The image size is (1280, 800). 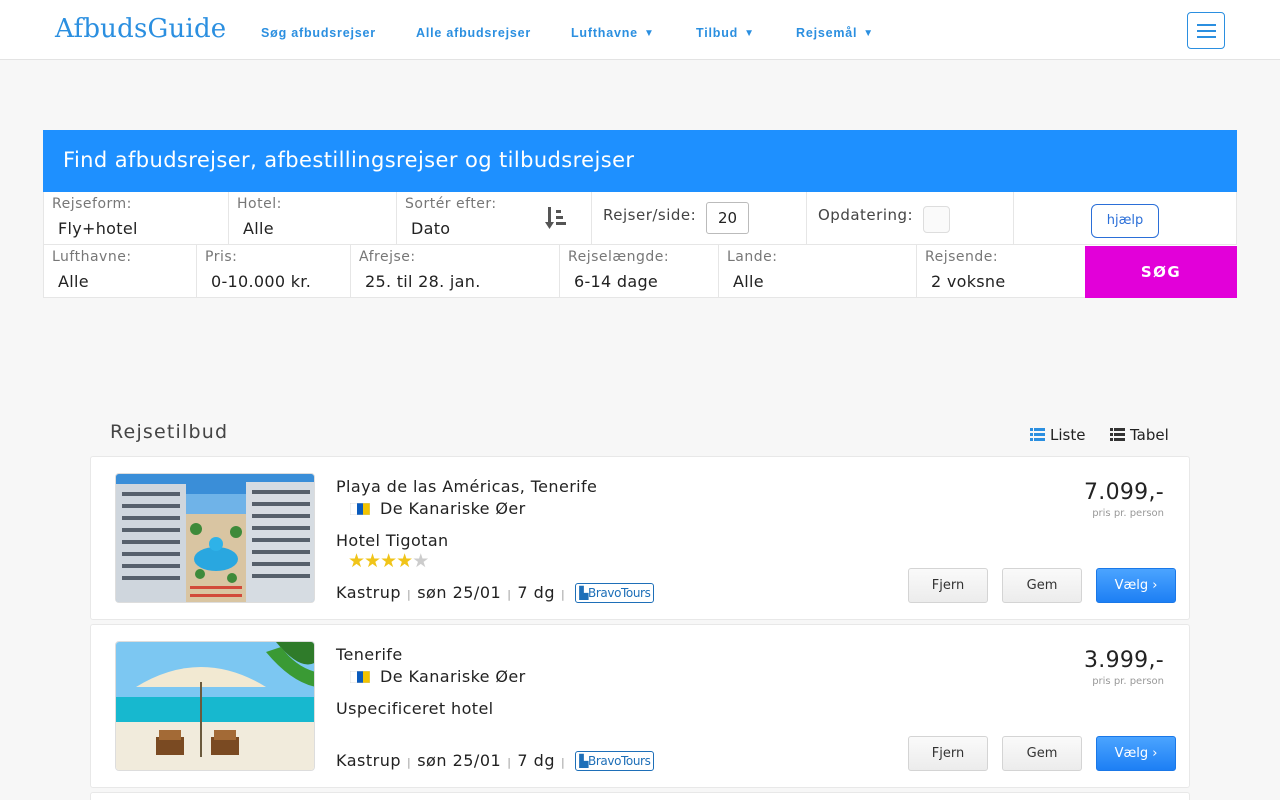 What do you see at coordinates (717, 33) in the screenshot?
I see `nav-link-label: Tilbud` at bounding box center [717, 33].